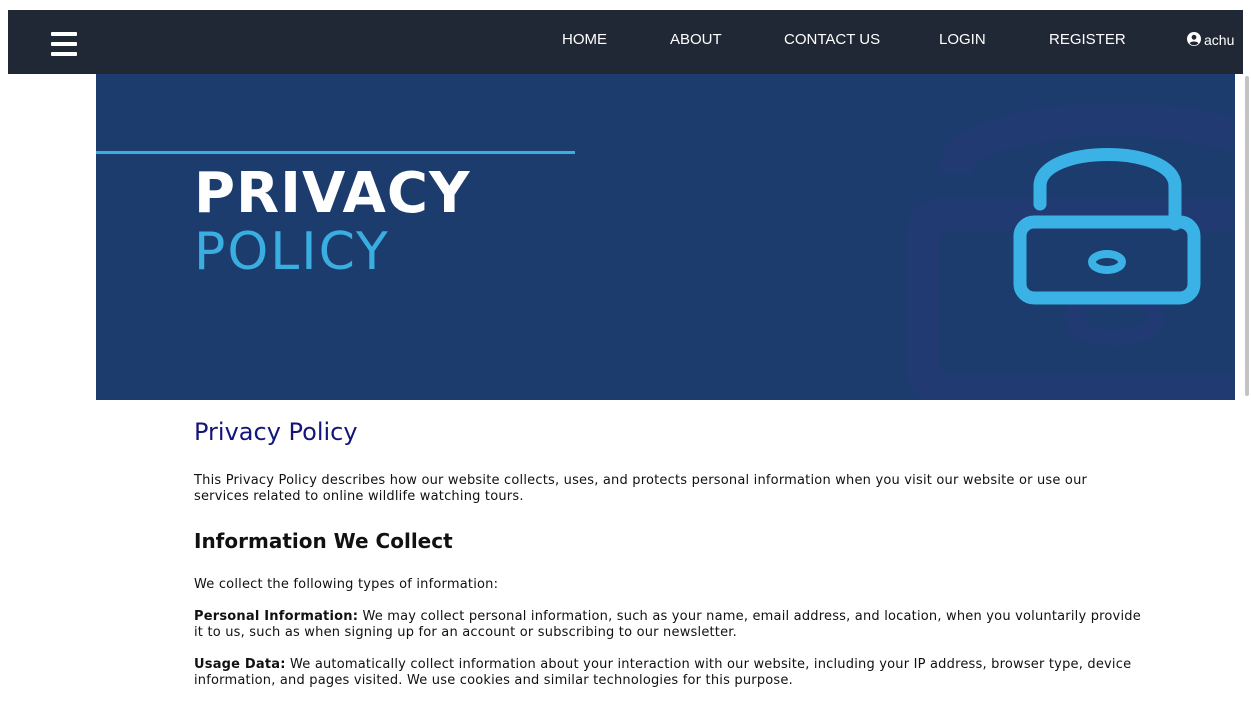 The image size is (1251, 705). Describe the element at coordinates (332, 193) in the screenshot. I see `hero-title-privacy: PRIVACY` at that location.